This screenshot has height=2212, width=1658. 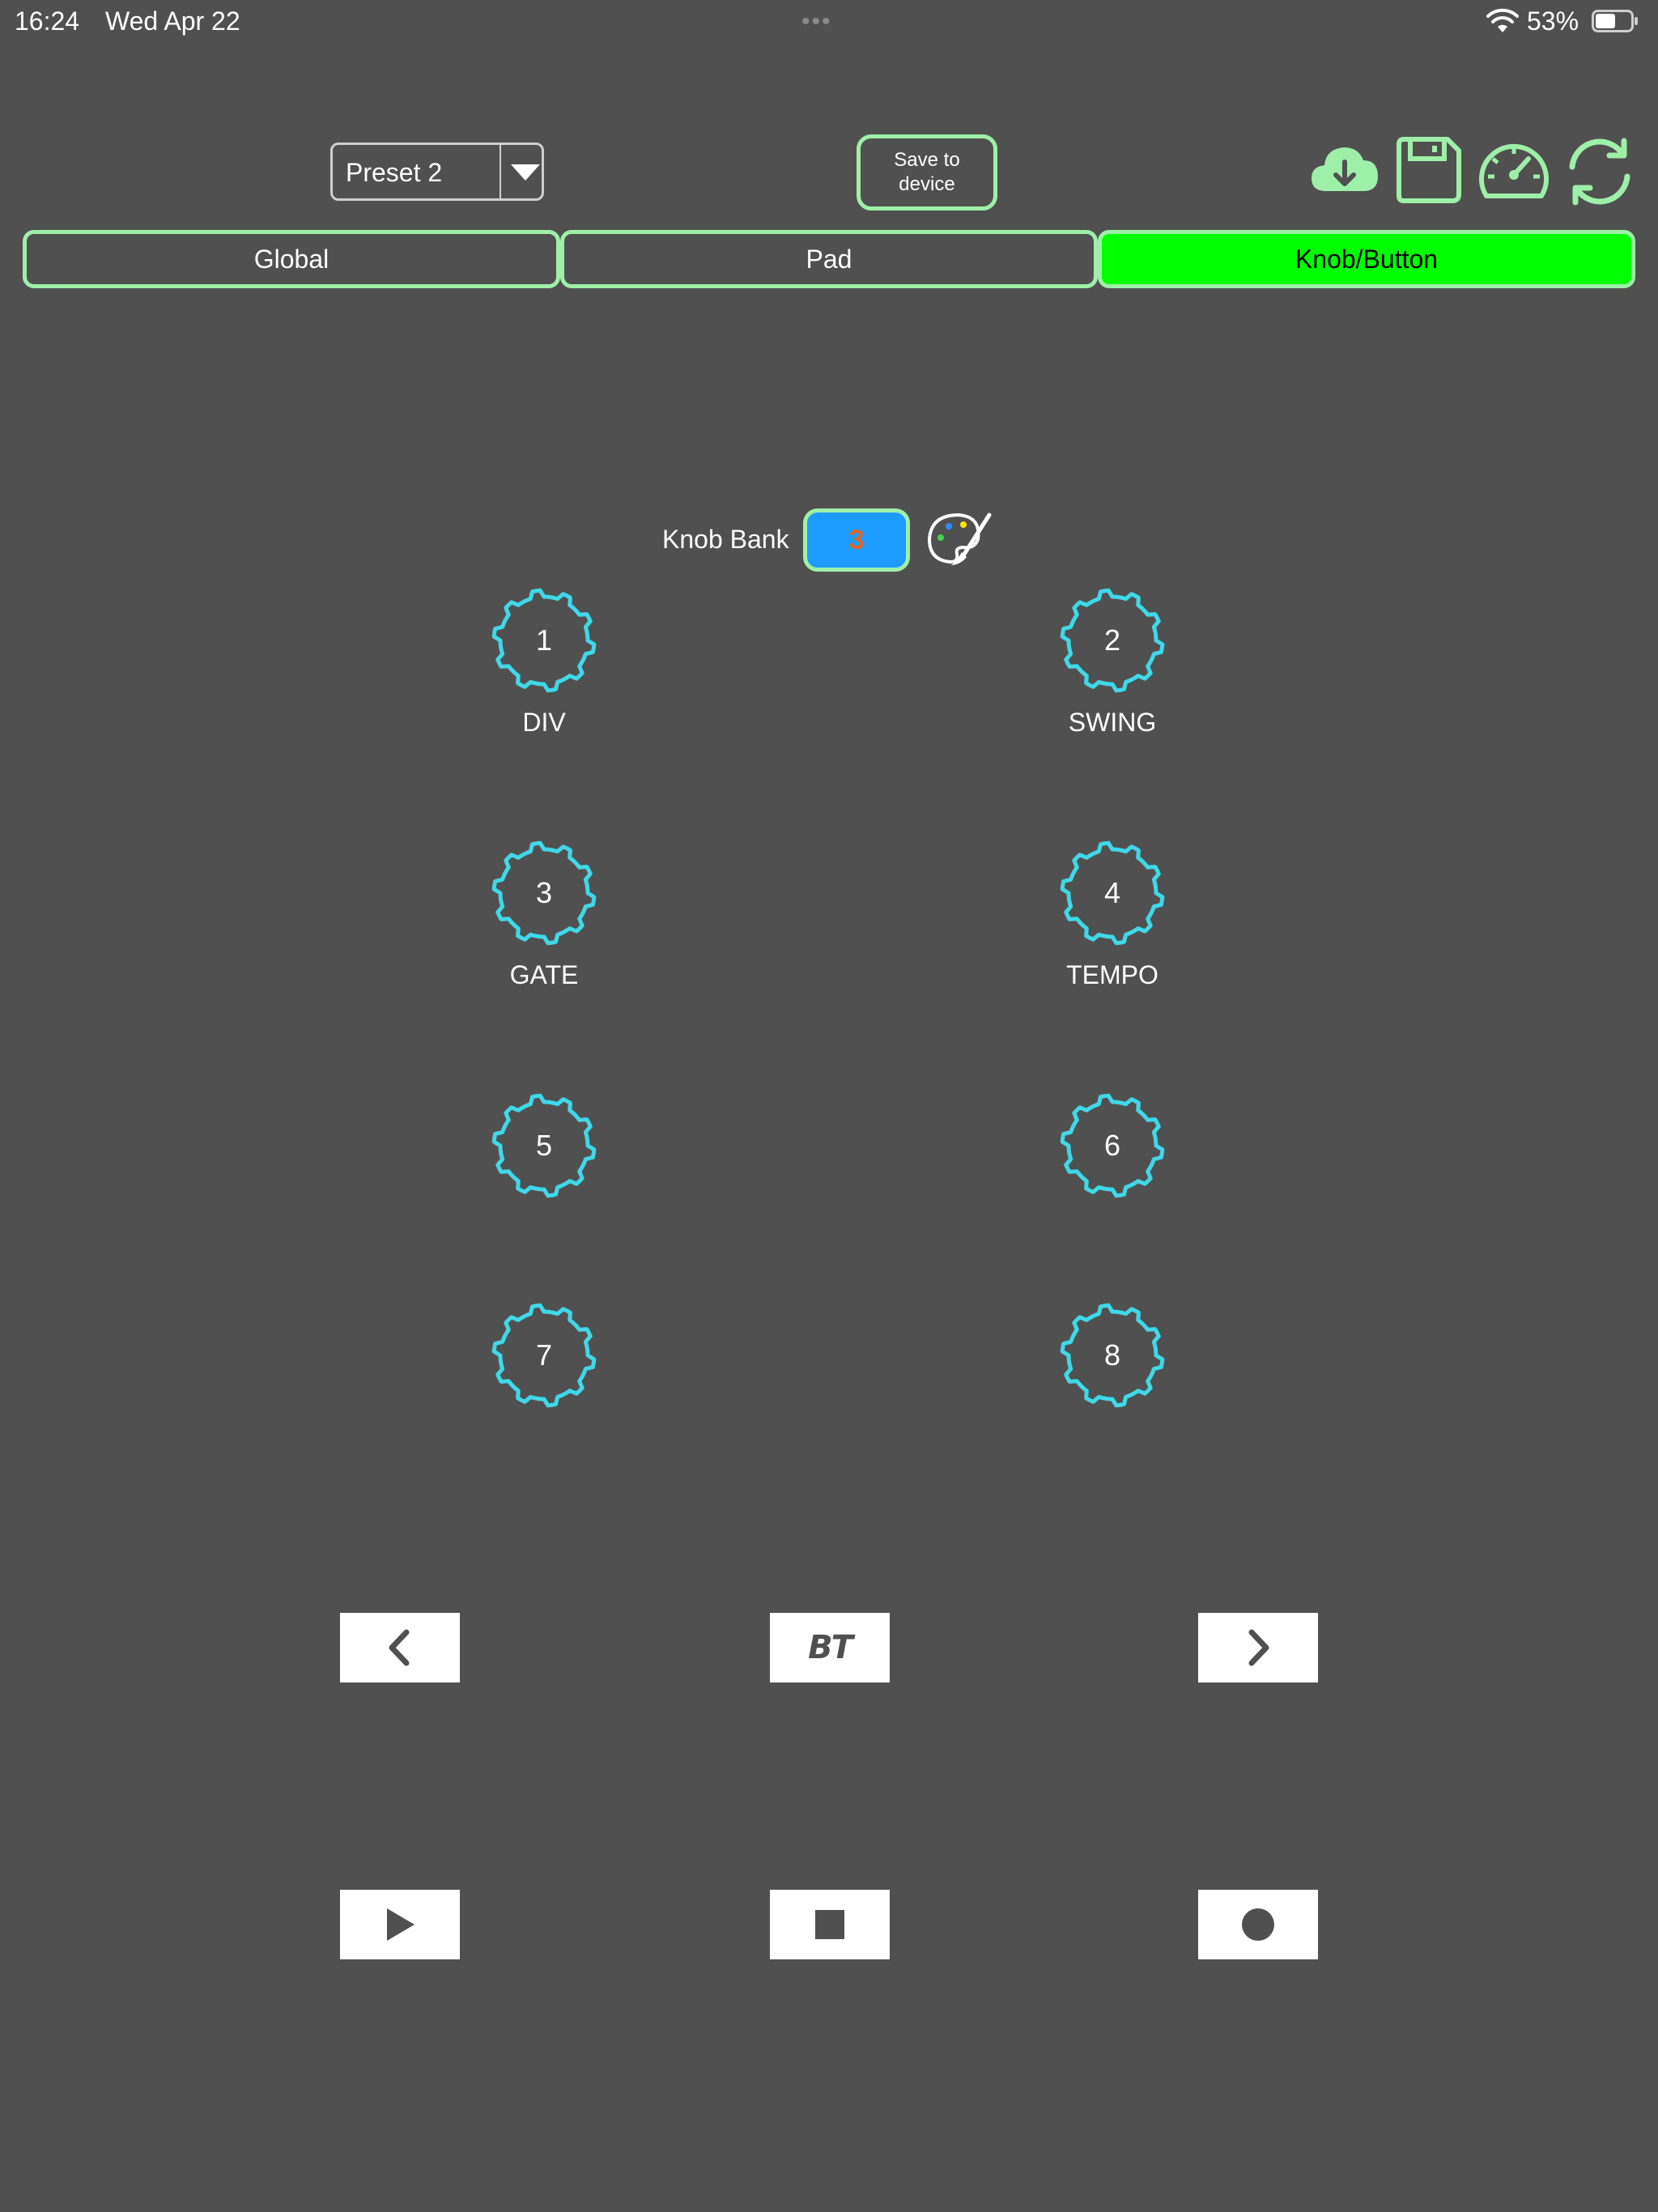 What do you see at coordinates (1344, 169) in the screenshot?
I see `cloud-download-icon` at bounding box center [1344, 169].